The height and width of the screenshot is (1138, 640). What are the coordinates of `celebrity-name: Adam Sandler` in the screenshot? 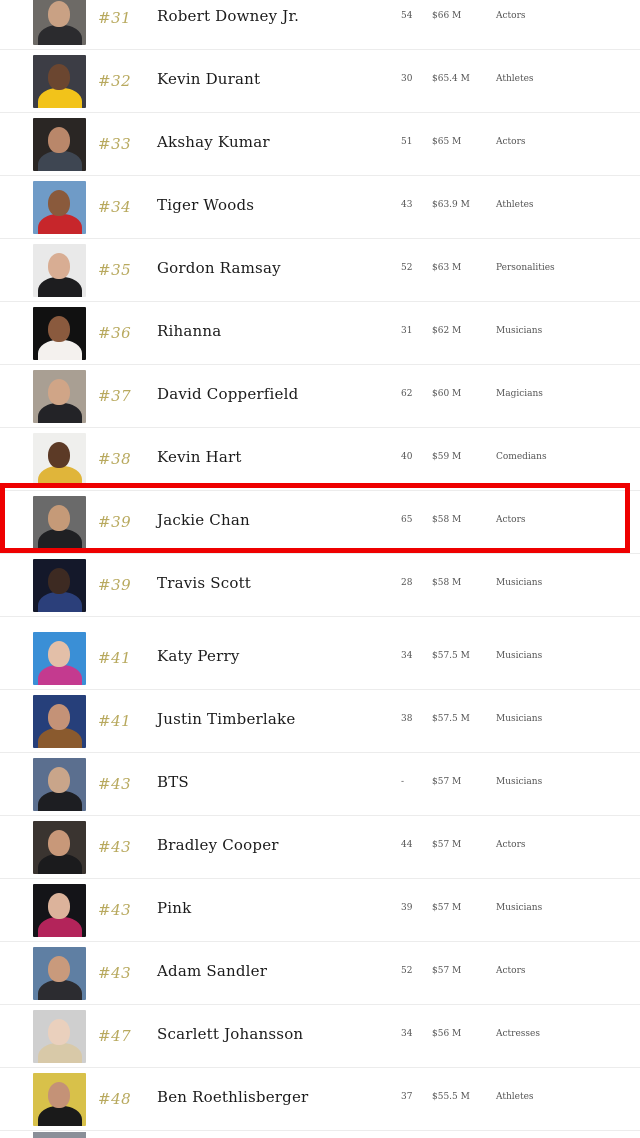 It's located at (212, 971).